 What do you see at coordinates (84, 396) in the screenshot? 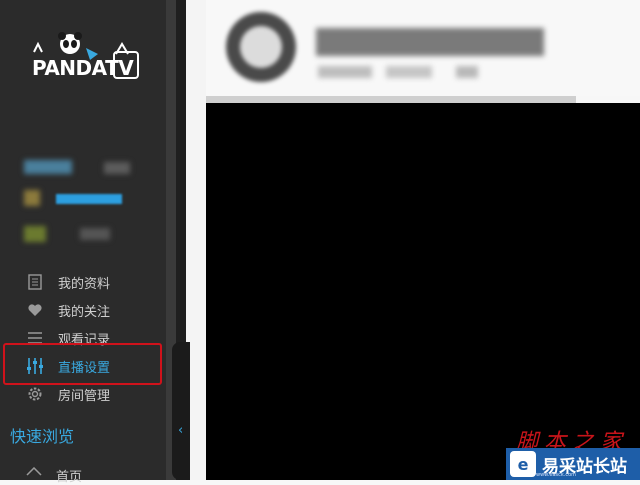
I see `sidebar-item-label: 房间管理` at bounding box center [84, 396].